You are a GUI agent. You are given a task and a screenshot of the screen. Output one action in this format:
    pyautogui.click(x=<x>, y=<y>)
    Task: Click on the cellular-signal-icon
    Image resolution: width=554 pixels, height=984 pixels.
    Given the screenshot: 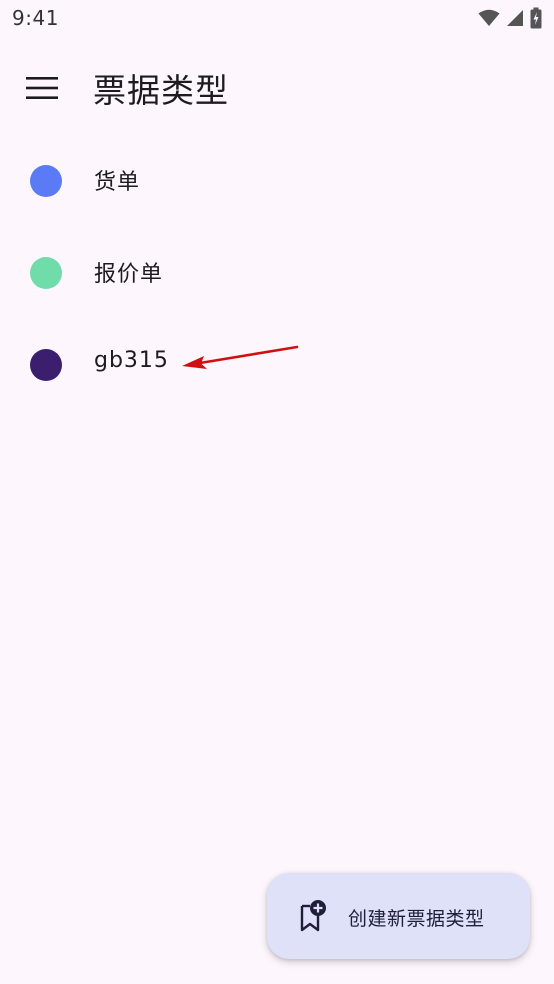 What is the action you would take?
    pyautogui.click(x=515, y=18)
    